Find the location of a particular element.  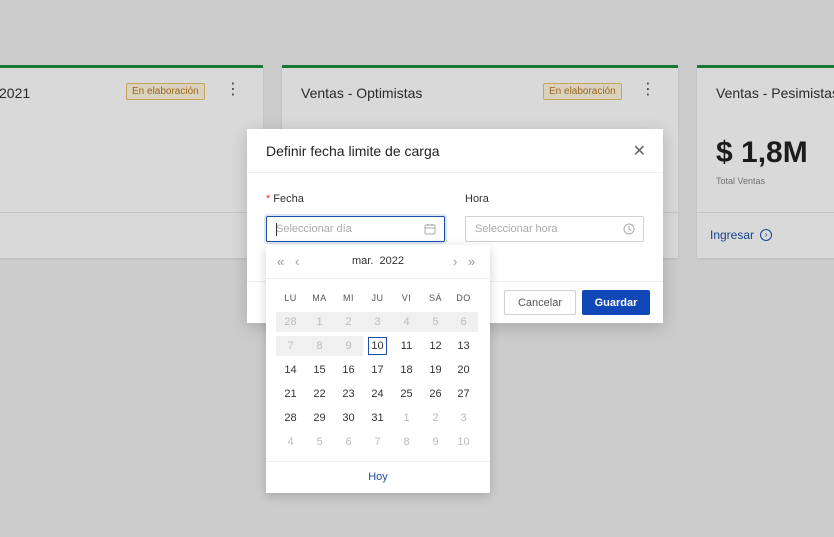

time-placeholder: Seleccionar hora is located at coordinates (516, 229).